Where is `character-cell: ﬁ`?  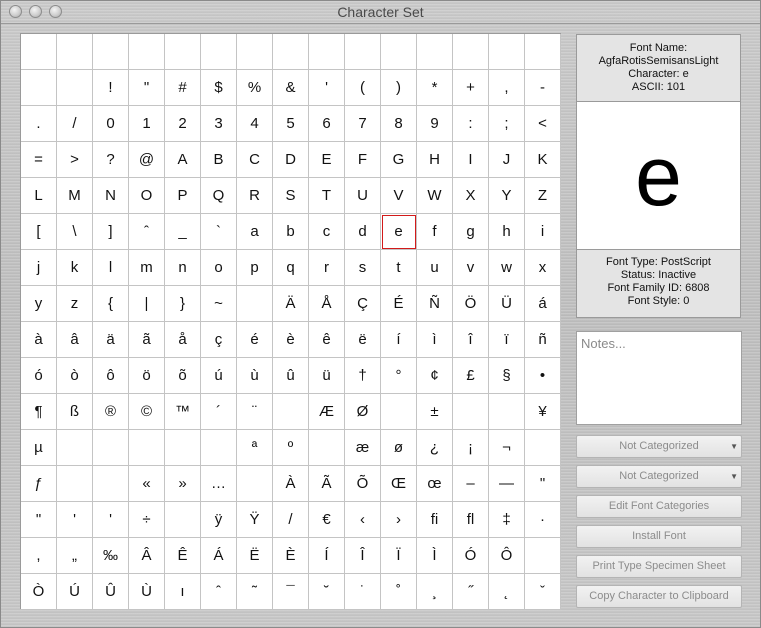
character-cell: ﬁ is located at coordinates (435, 520).